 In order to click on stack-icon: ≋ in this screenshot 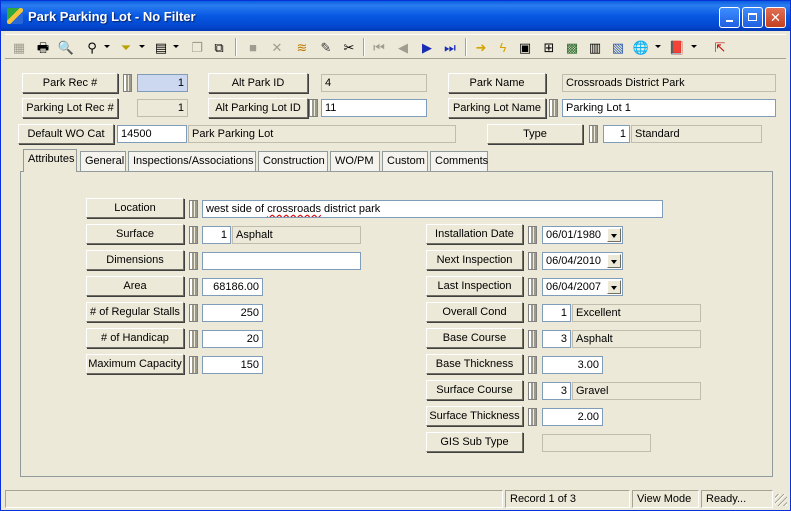, I will do `click(302, 47)`.